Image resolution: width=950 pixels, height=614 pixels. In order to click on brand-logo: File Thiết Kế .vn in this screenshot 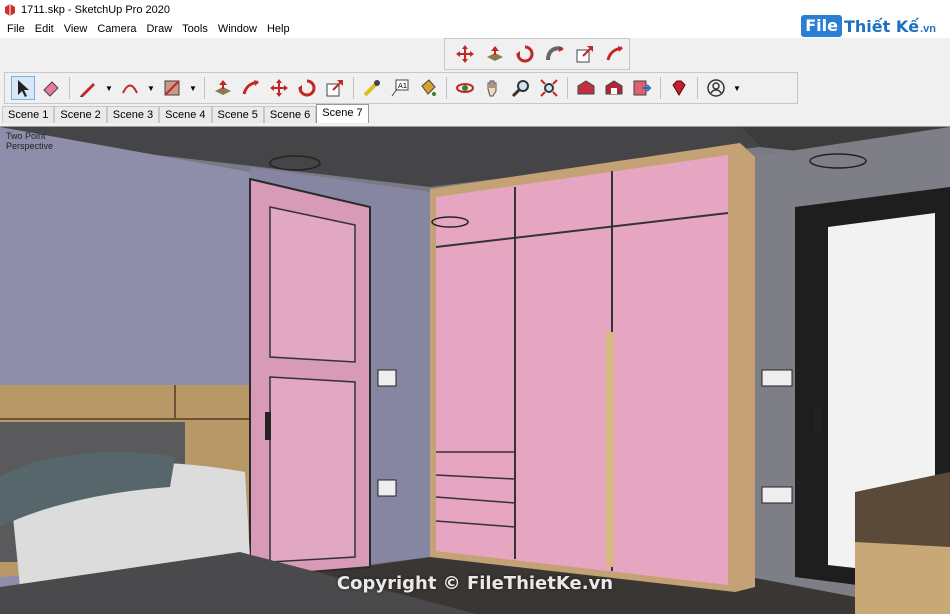, I will do `click(868, 26)`.